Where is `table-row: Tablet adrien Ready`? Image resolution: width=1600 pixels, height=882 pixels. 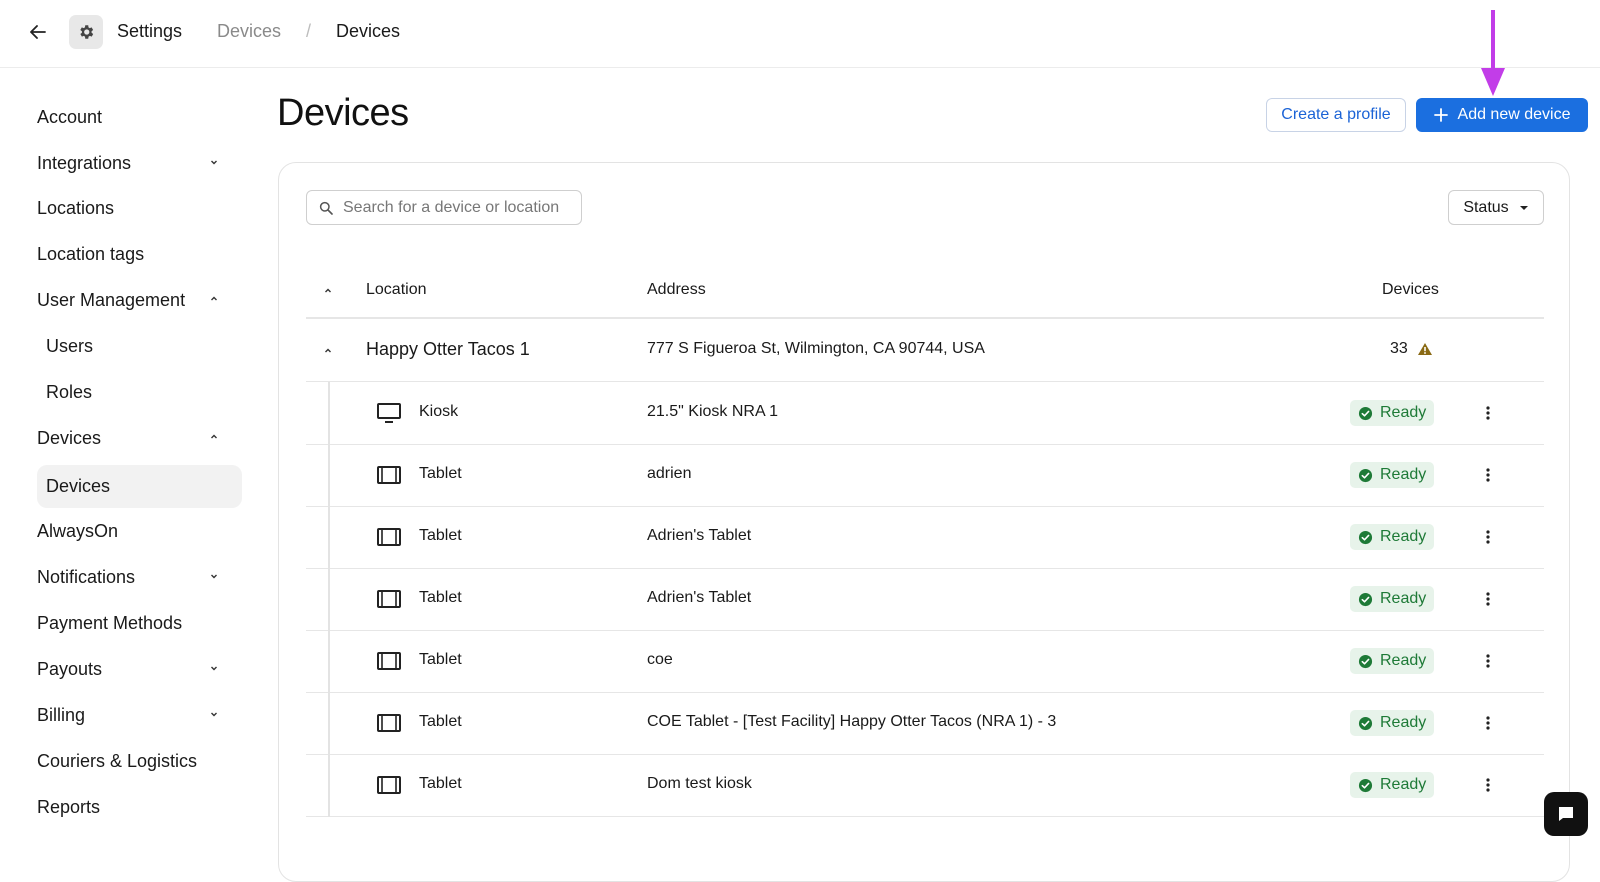 table-row: Tablet adrien Ready is located at coordinates (925, 475).